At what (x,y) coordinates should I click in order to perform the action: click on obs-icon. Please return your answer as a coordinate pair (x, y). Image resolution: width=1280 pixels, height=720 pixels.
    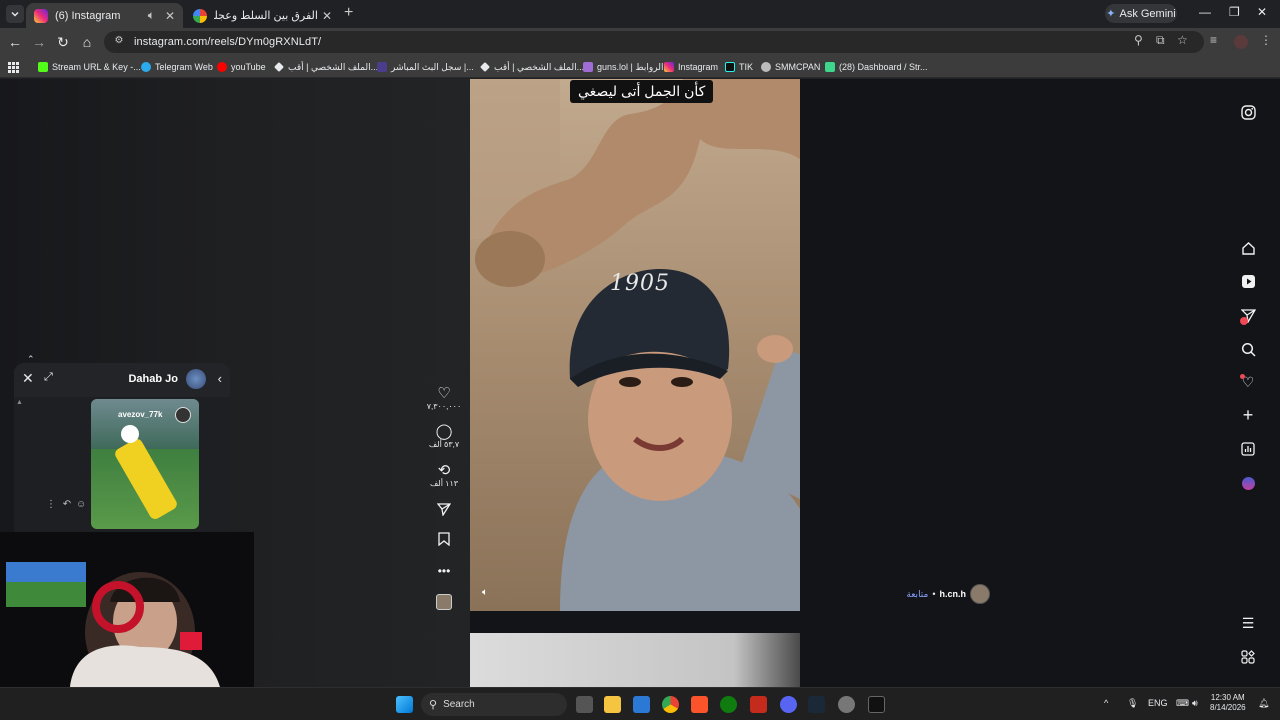
    Looking at the image, I should click on (846, 704).